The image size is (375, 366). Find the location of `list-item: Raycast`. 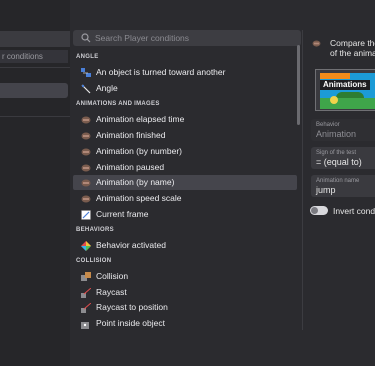

list-item: Raycast is located at coordinates (185, 292).